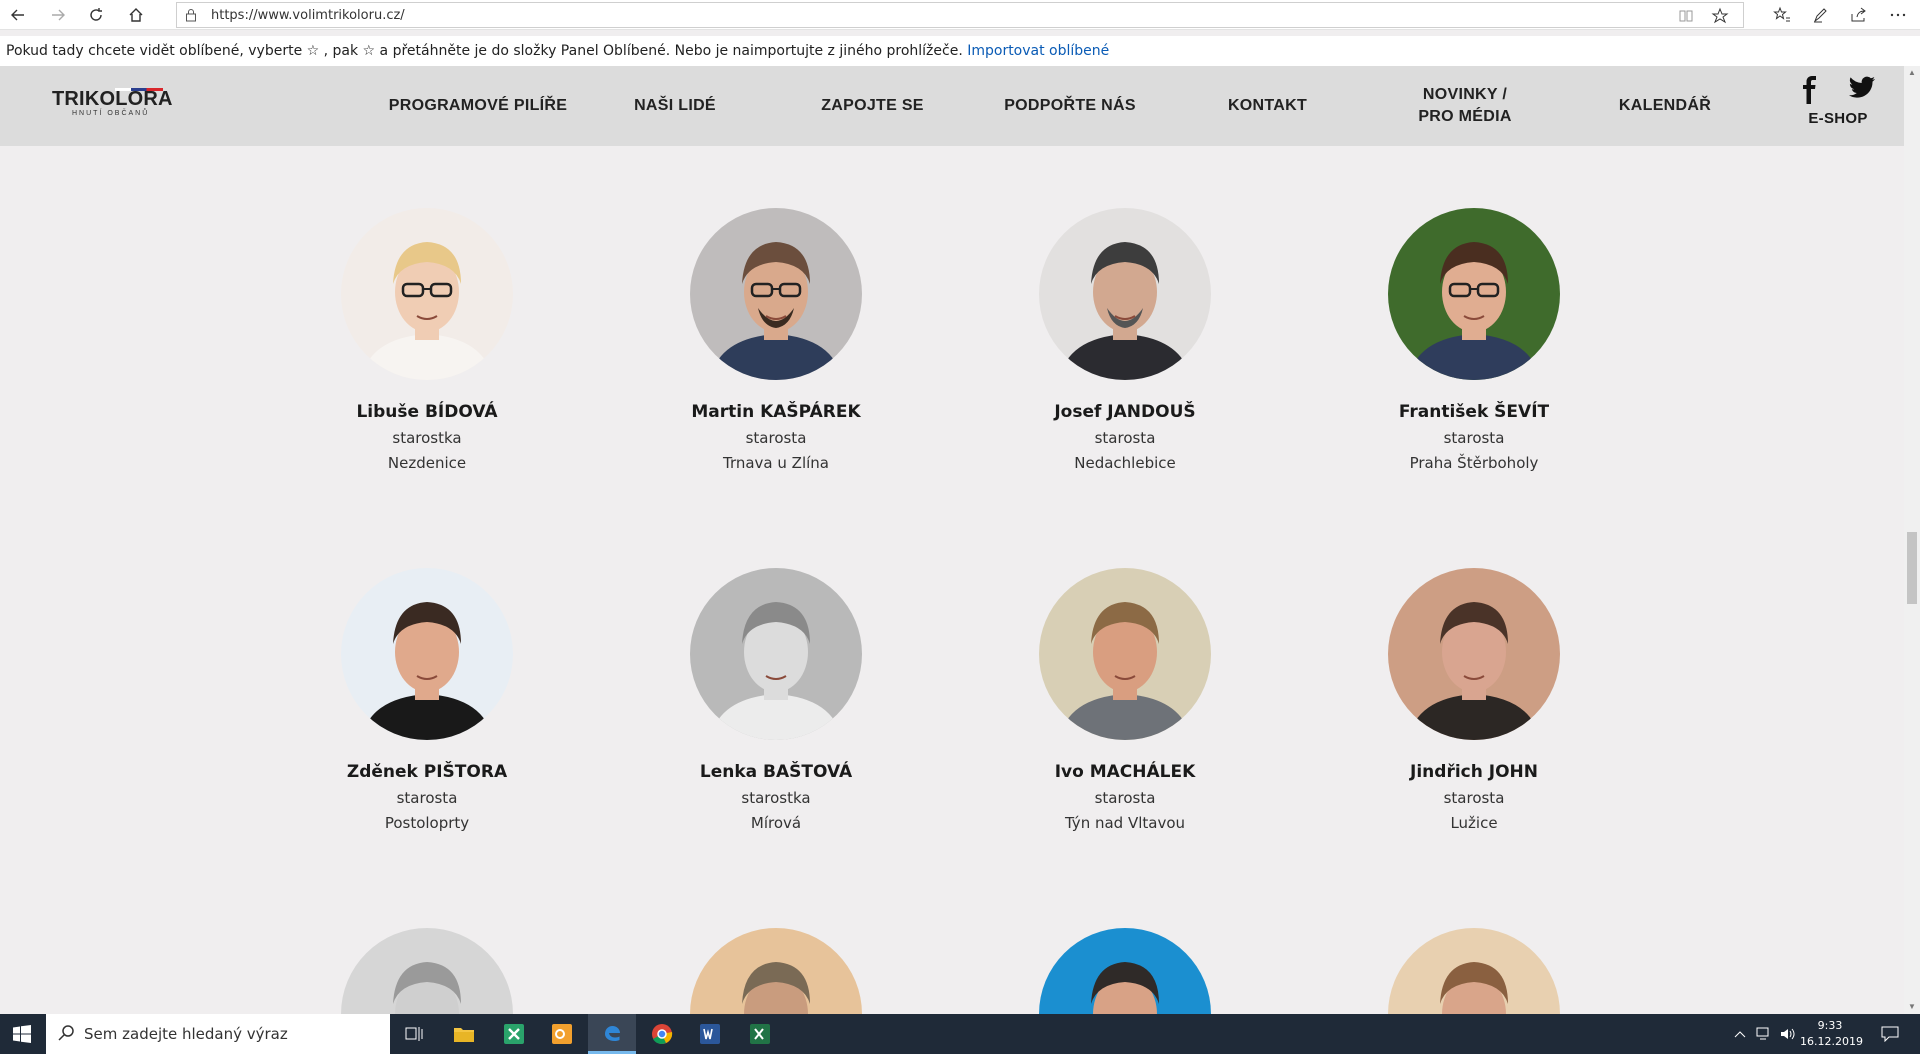 Image resolution: width=1920 pixels, height=1054 pixels. Describe the element at coordinates (136, 15) in the screenshot. I see `home-icon` at that location.